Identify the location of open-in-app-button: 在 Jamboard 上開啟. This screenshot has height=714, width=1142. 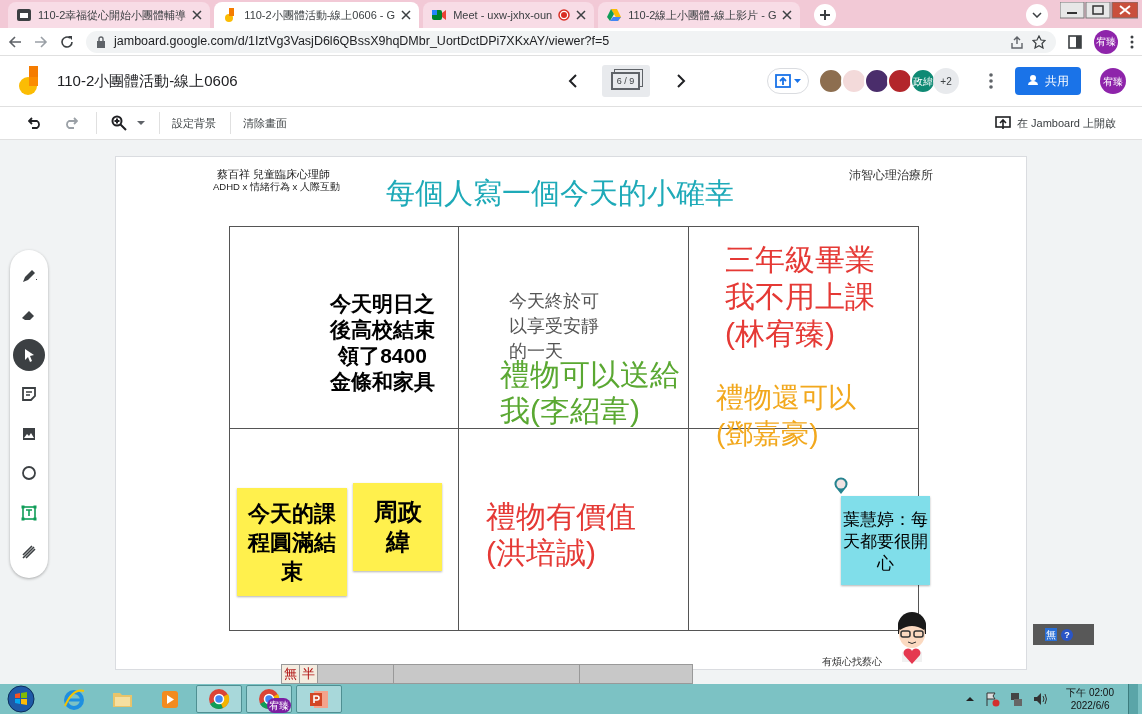
(1055, 123).